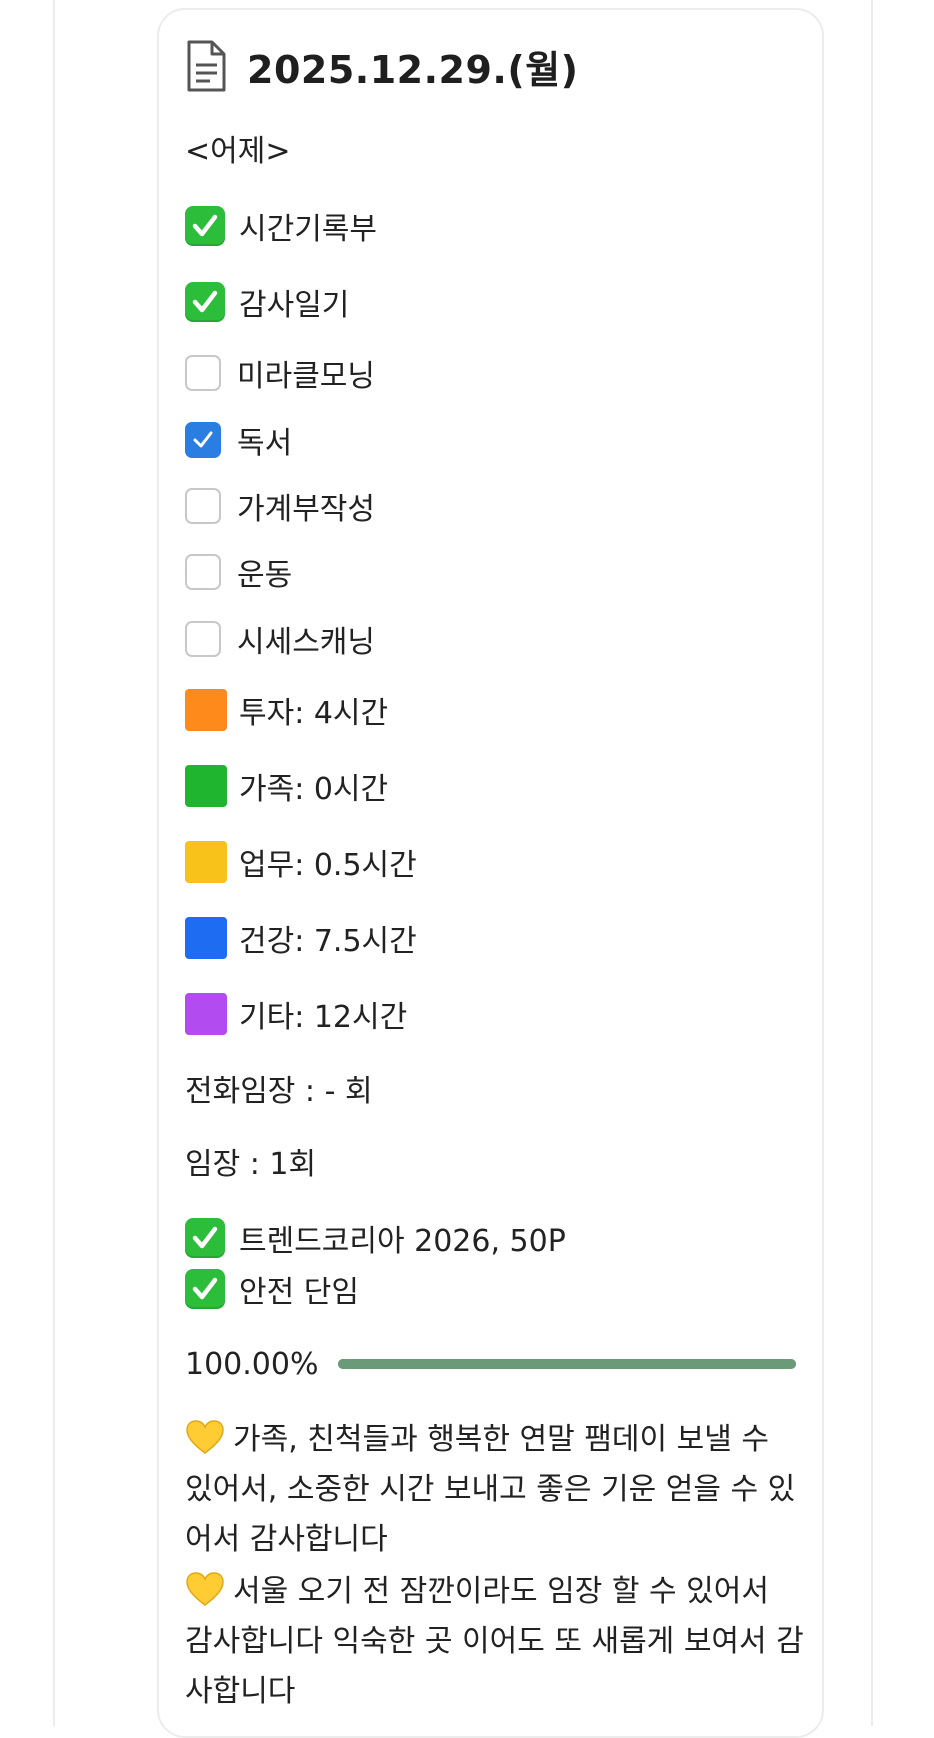 This screenshot has width=934, height=1738. I want to click on habit-item: 가계부작성, so click(280, 506).